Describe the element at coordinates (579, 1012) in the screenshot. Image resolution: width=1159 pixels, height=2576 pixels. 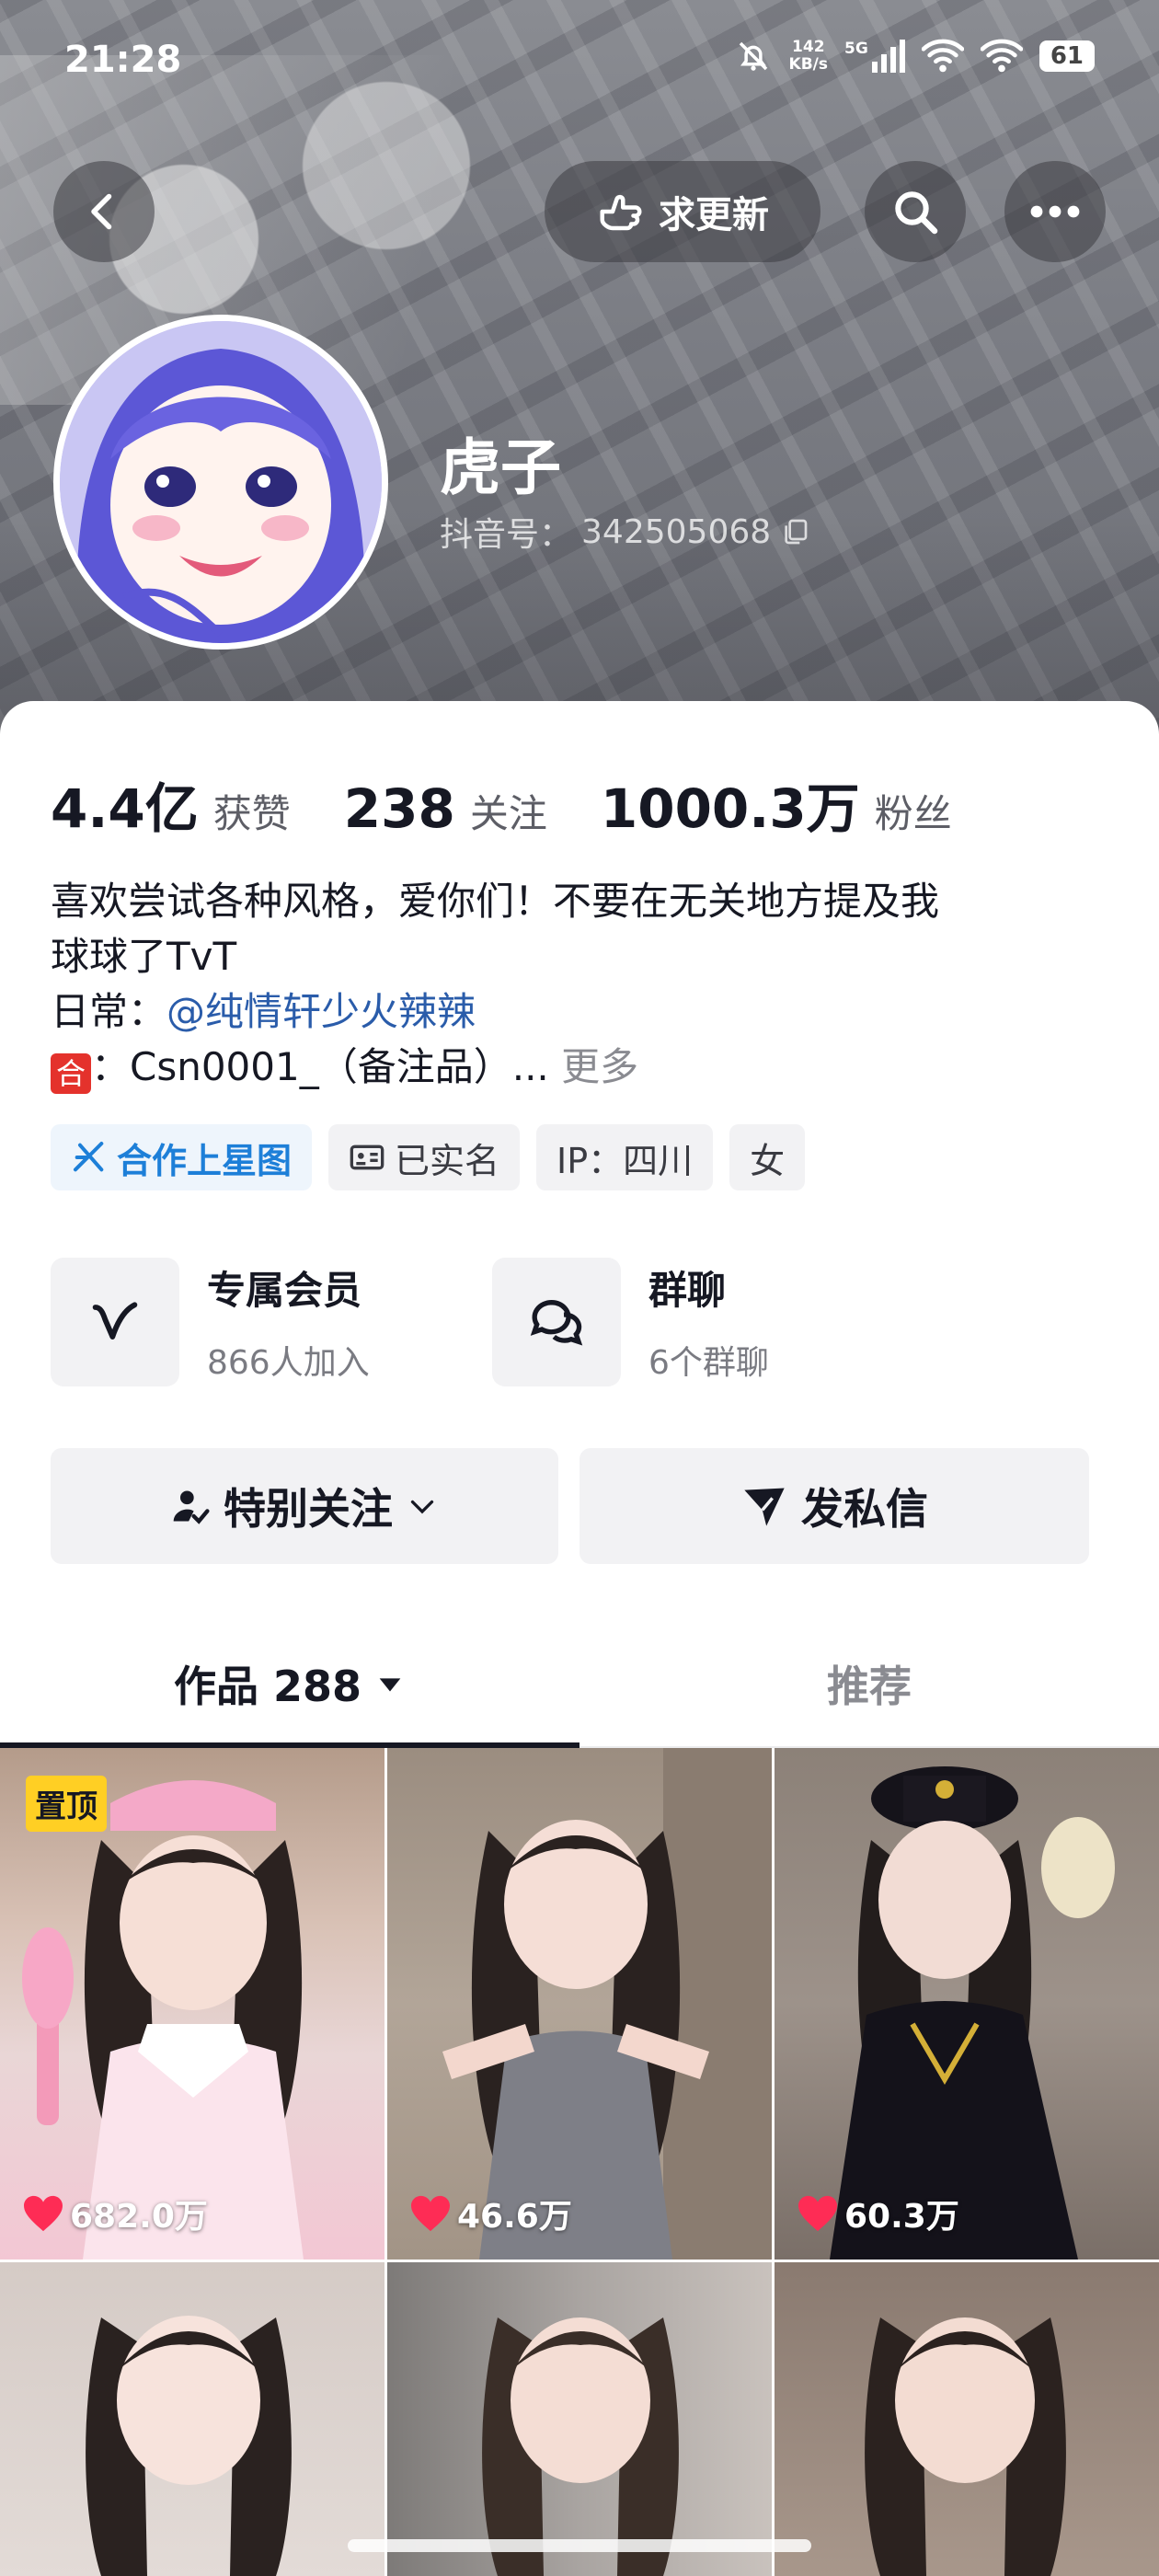
I see `bio-line-3: 日常：@纯情轩少火辣辣` at that location.